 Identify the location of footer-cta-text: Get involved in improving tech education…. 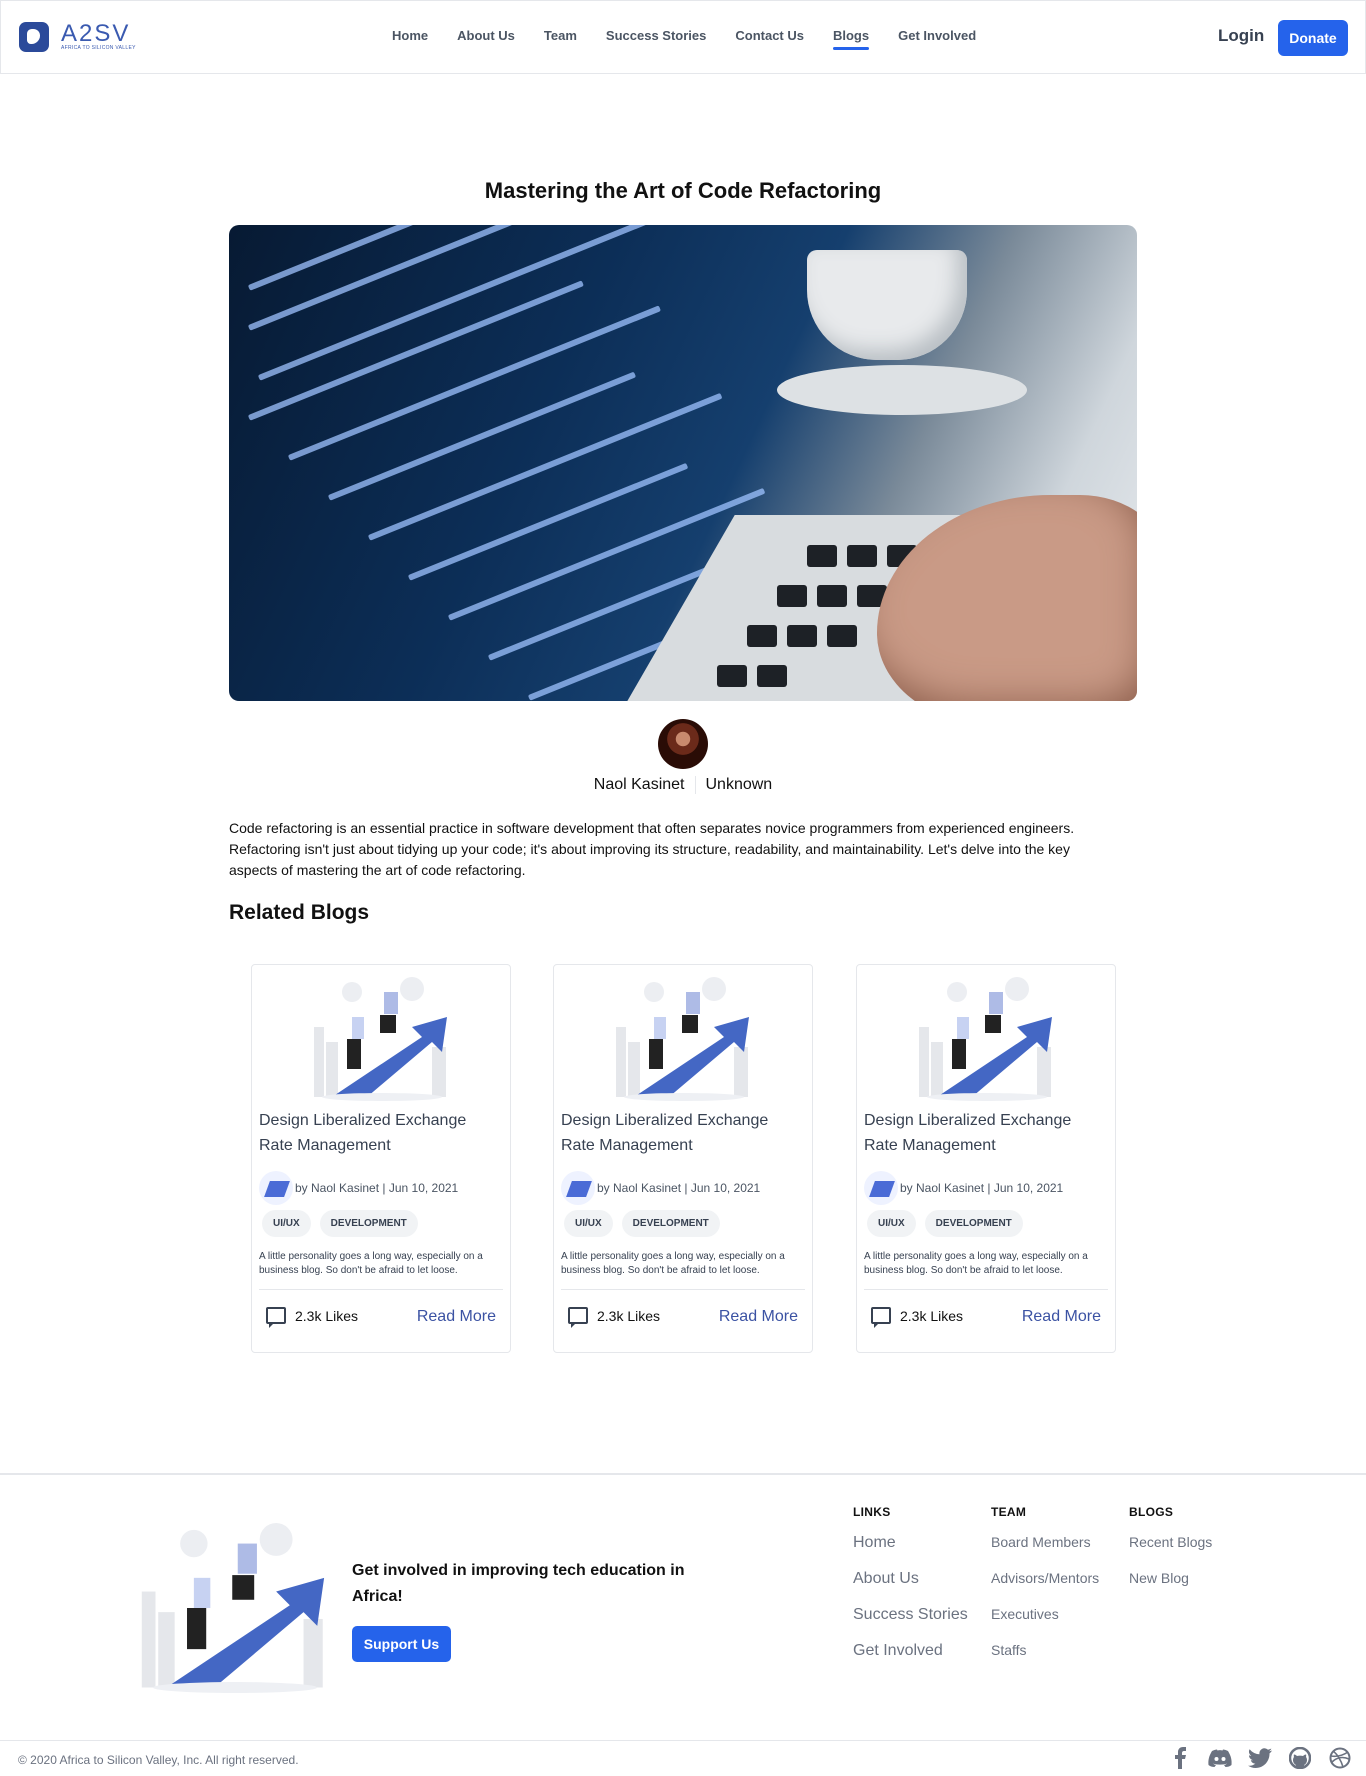
(518, 1583).